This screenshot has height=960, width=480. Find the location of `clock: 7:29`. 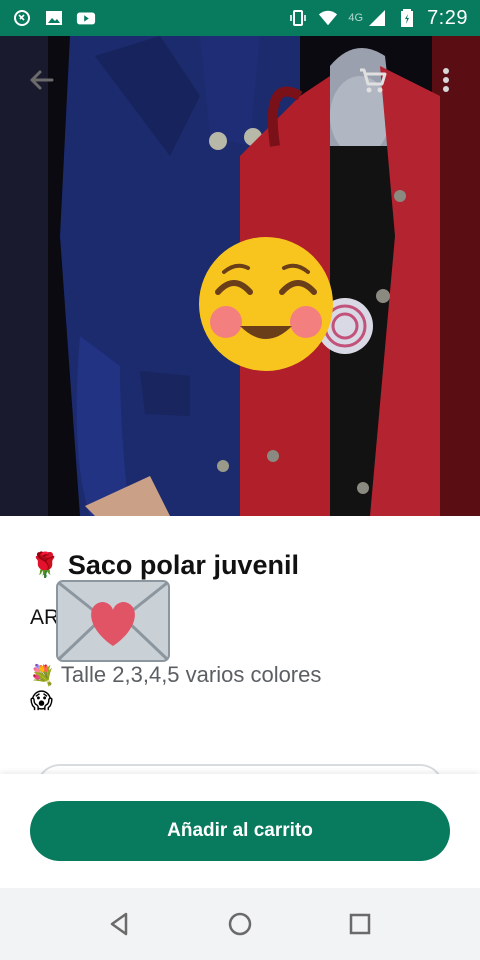

clock: 7:29 is located at coordinates (447, 17).